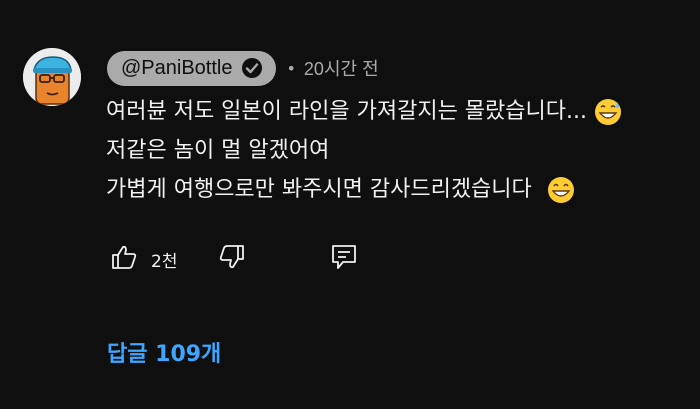  I want to click on grinning-emoji, so click(561, 190).